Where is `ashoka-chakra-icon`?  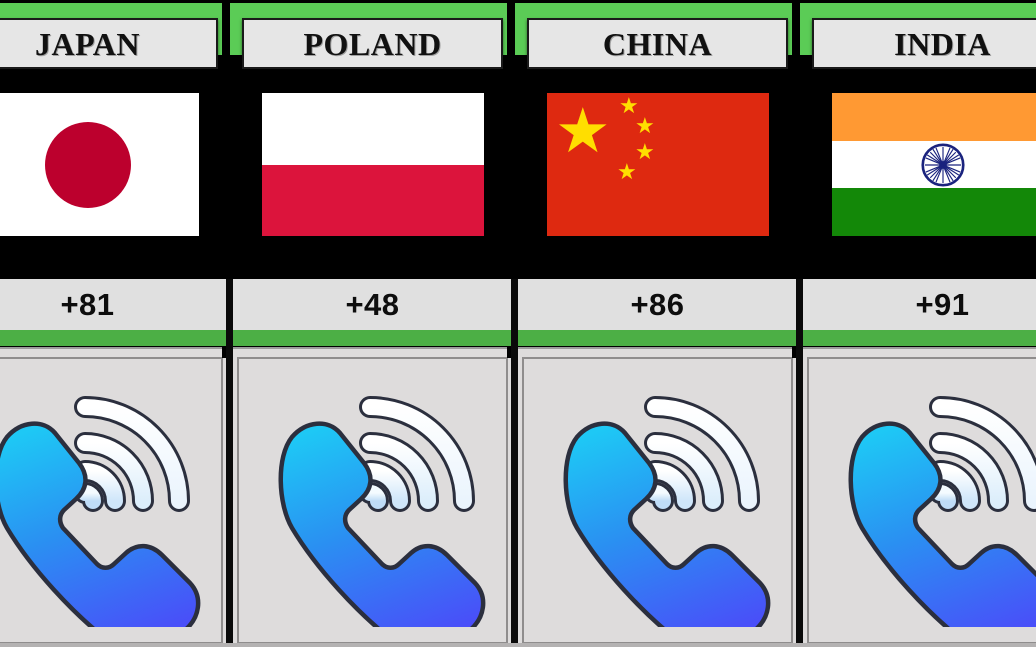 ashoka-chakra-icon is located at coordinates (943, 164).